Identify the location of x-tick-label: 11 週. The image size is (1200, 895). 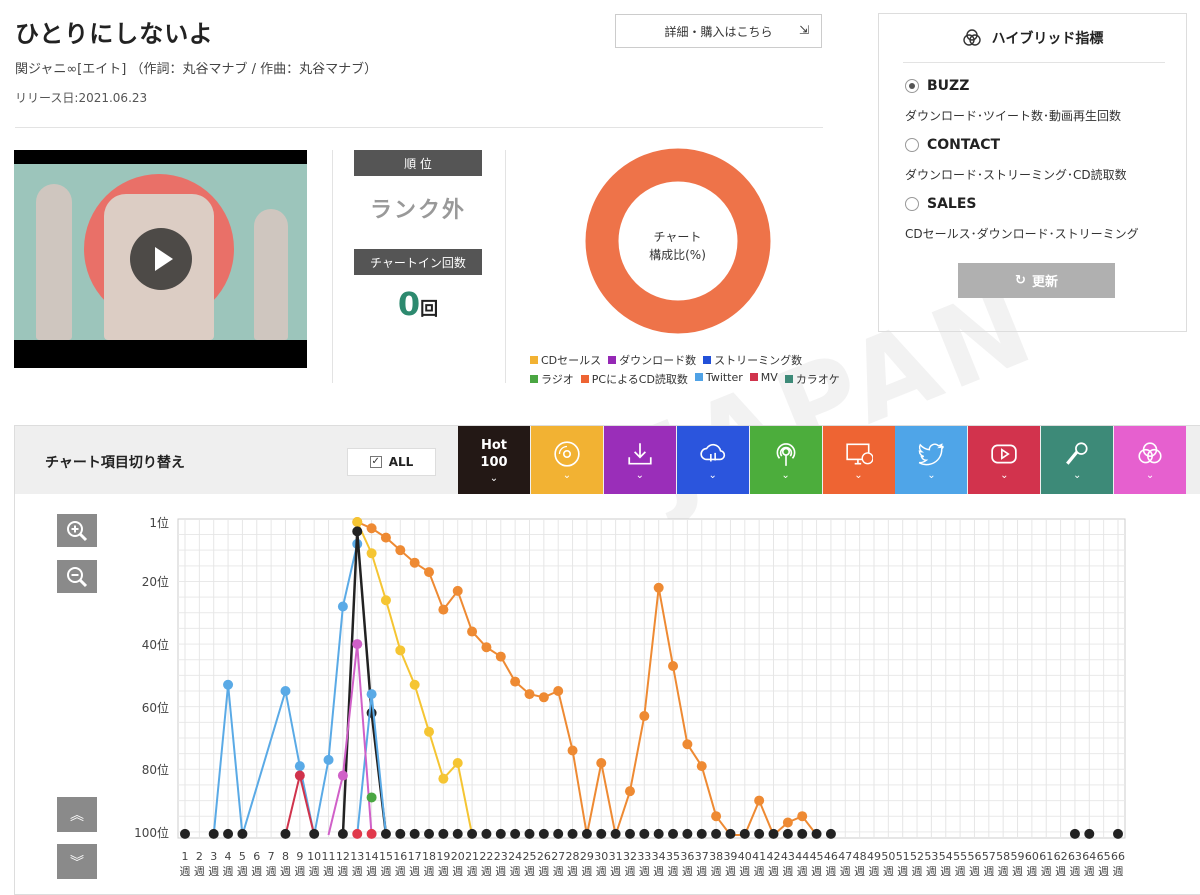
(328, 864).